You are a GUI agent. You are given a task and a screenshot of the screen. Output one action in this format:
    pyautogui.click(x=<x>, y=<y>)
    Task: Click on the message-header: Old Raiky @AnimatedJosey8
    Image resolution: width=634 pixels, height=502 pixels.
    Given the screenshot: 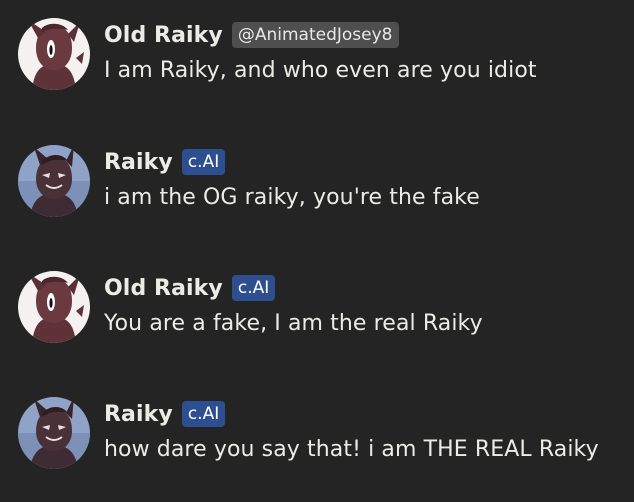 What is the action you would take?
    pyautogui.click(x=251, y=35)
    